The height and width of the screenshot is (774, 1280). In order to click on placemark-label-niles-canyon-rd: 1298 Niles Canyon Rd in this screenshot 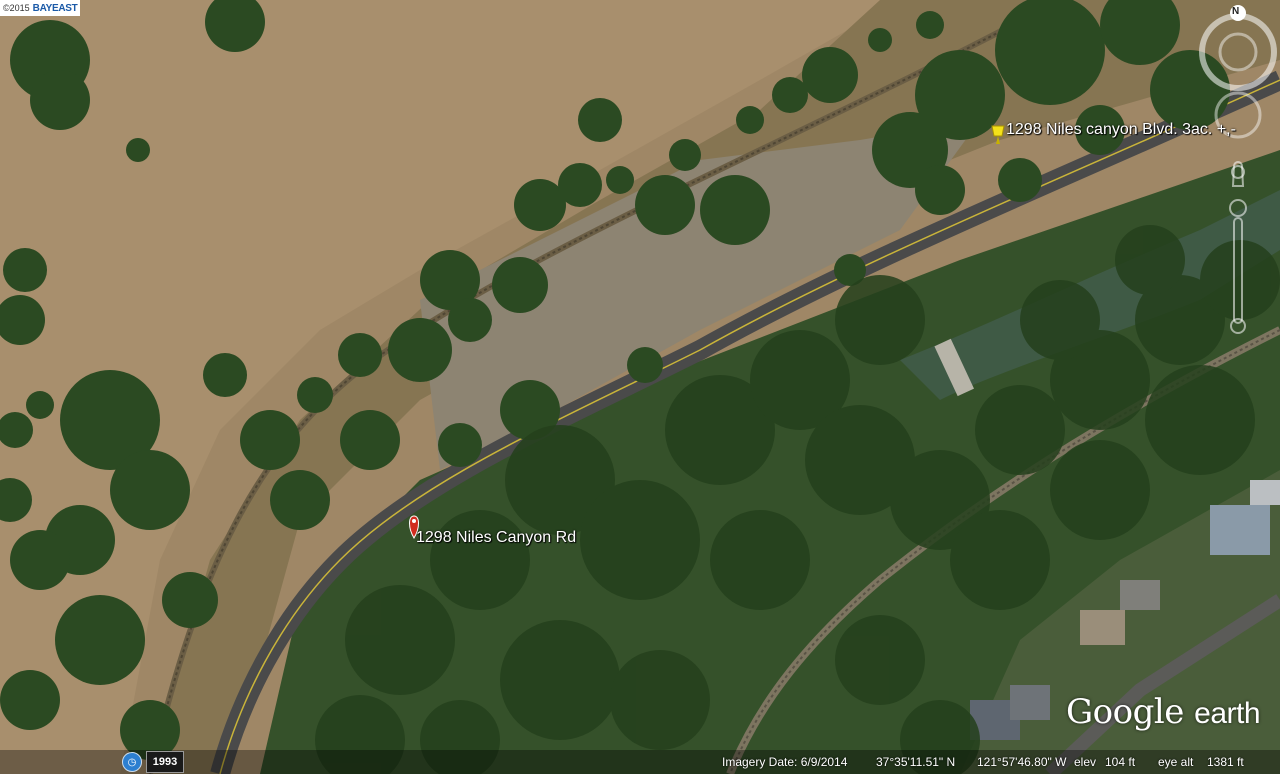, I will do `click(496, 538)`.